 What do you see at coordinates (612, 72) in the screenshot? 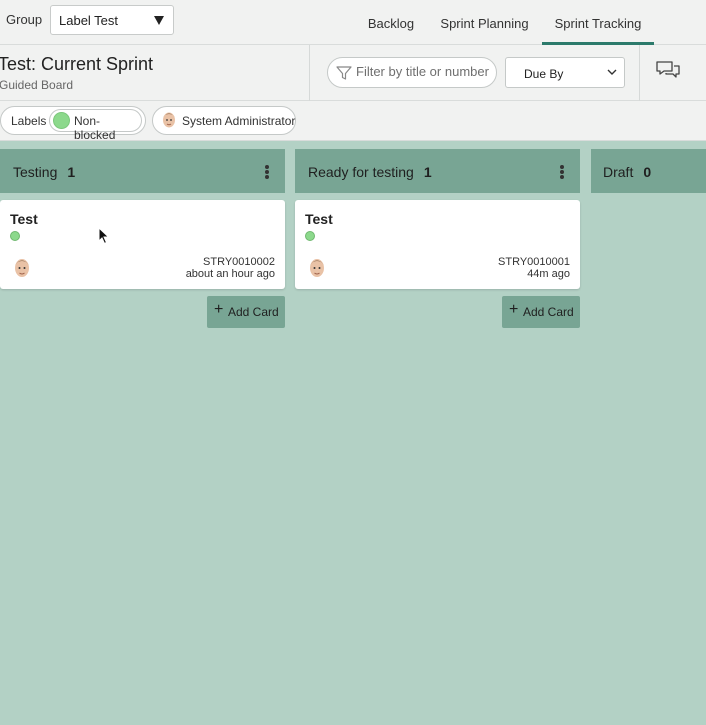
I see `chevron-down-icon` at bounding box center [612, 72].